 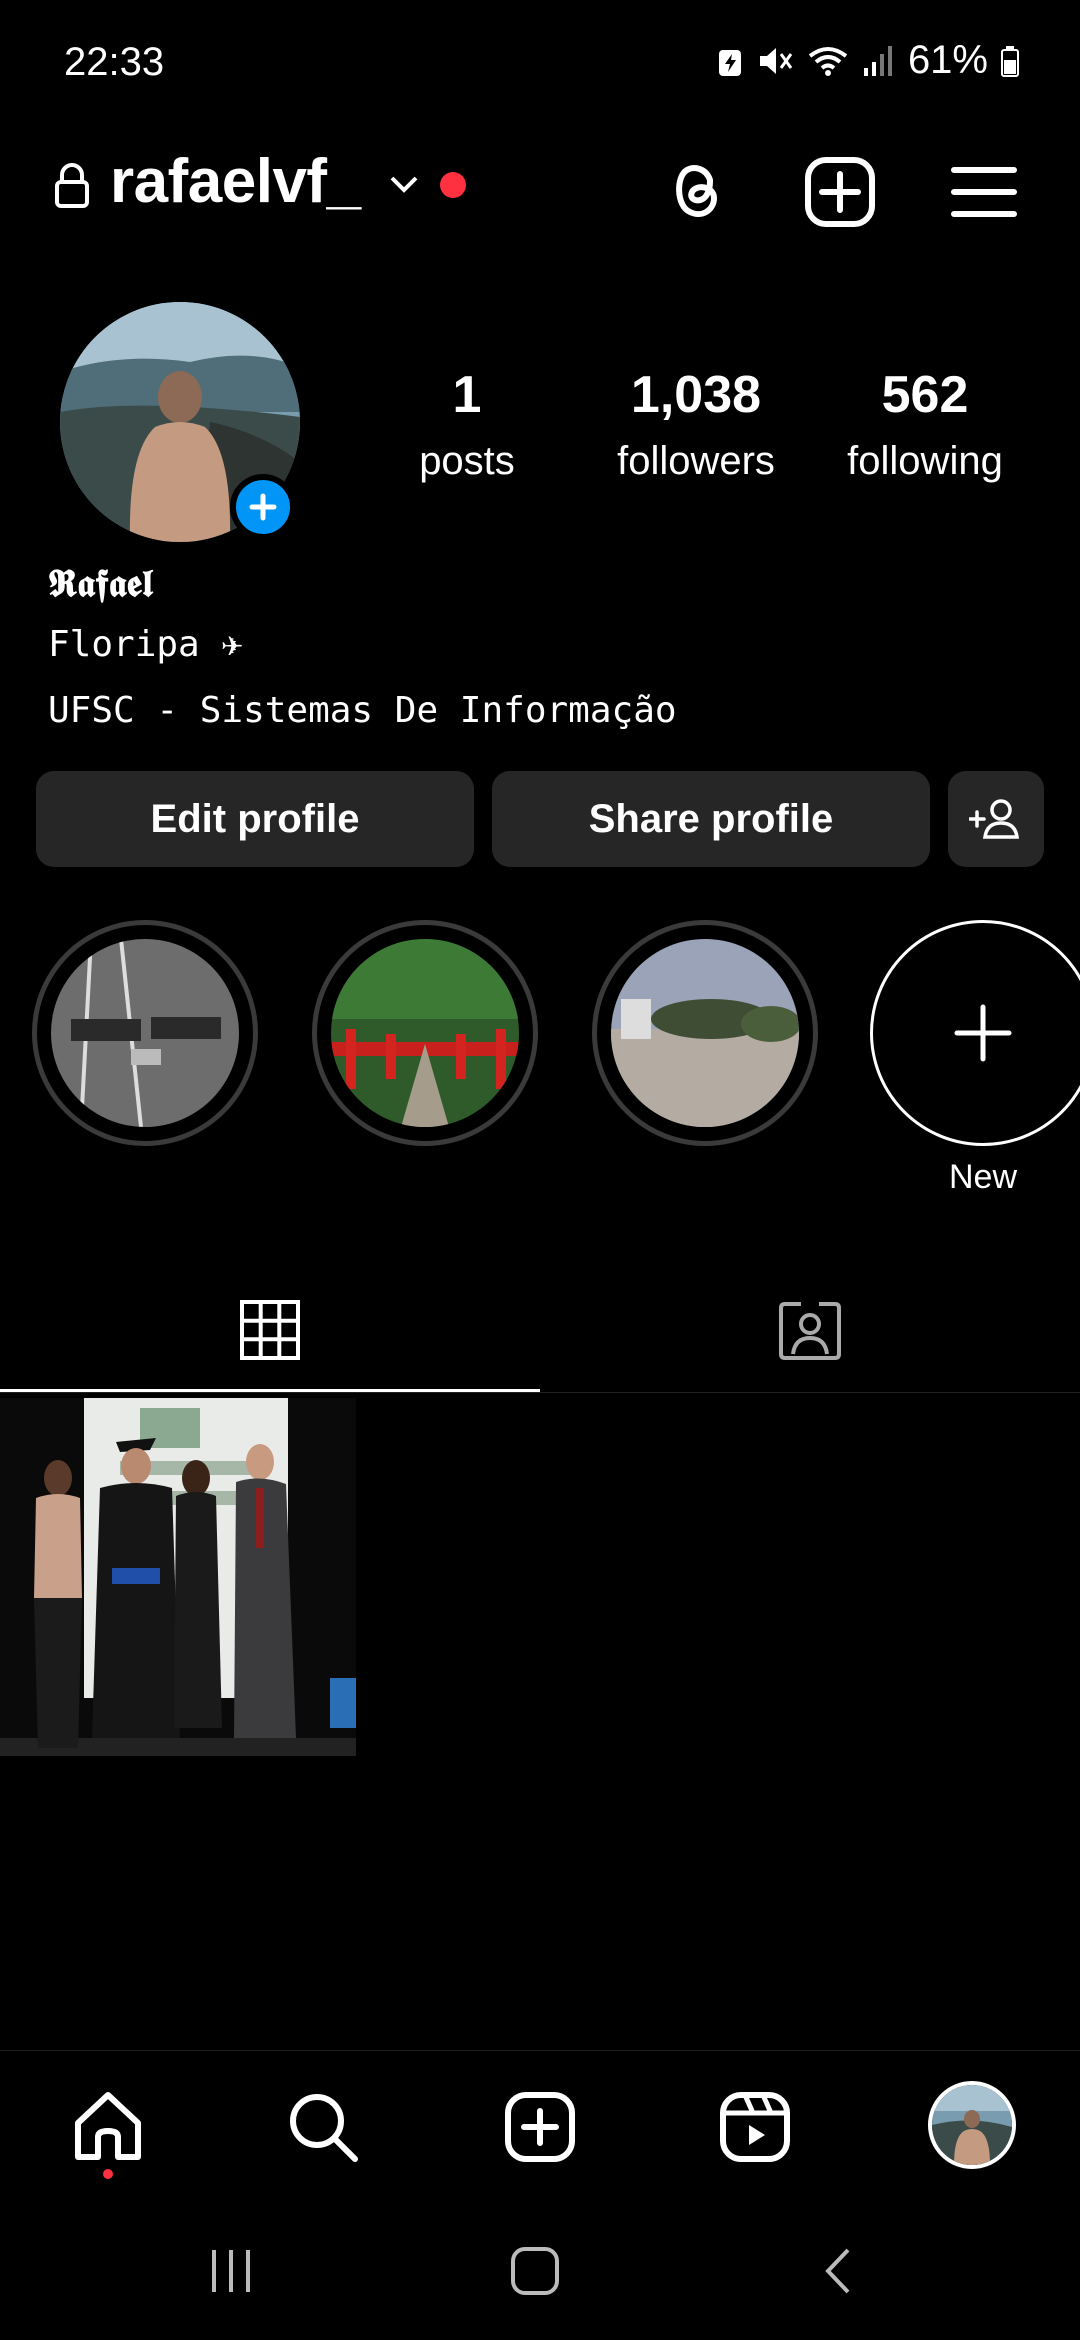 I want to click on chevron-down-icon, so click(x=404, y=185).